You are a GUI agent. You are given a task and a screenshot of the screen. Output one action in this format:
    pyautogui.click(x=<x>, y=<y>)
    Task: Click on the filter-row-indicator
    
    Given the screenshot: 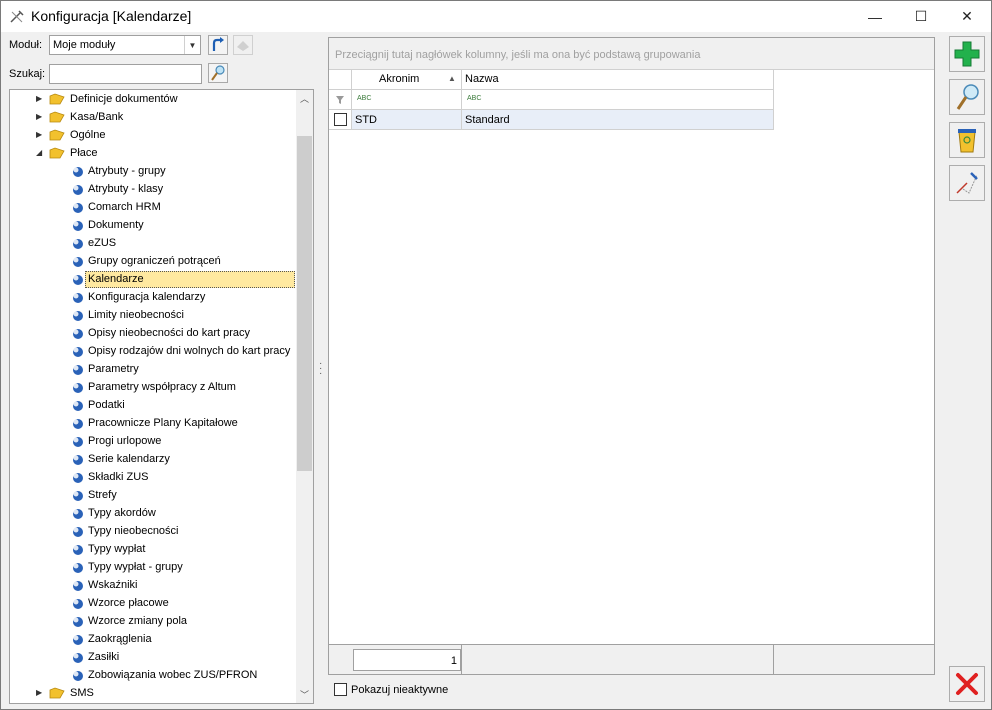 What is the action you would take?
    pyautogui.click(x=340, y=100)
    